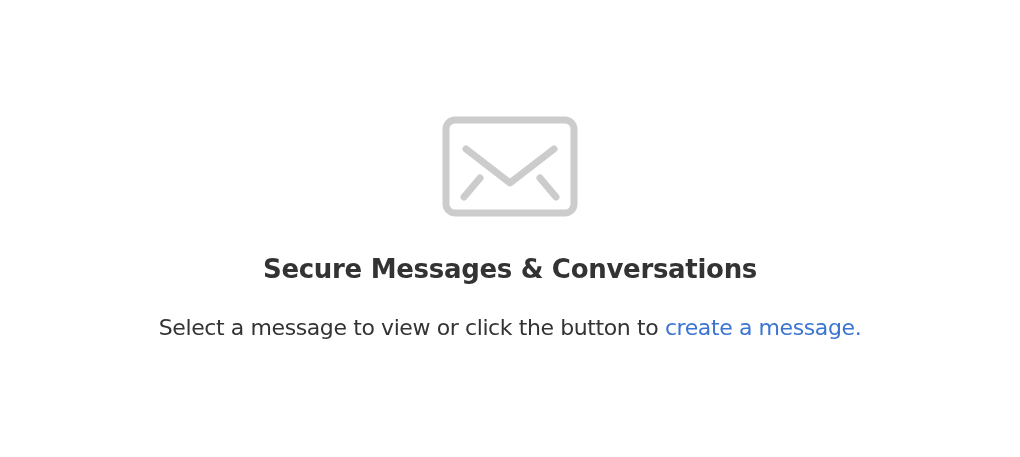  What do you see at coordinates (510, 269) in the screenshot?
I see `empty-state-title: Secure Messages & Conversations` at bounding box center [510, 269].